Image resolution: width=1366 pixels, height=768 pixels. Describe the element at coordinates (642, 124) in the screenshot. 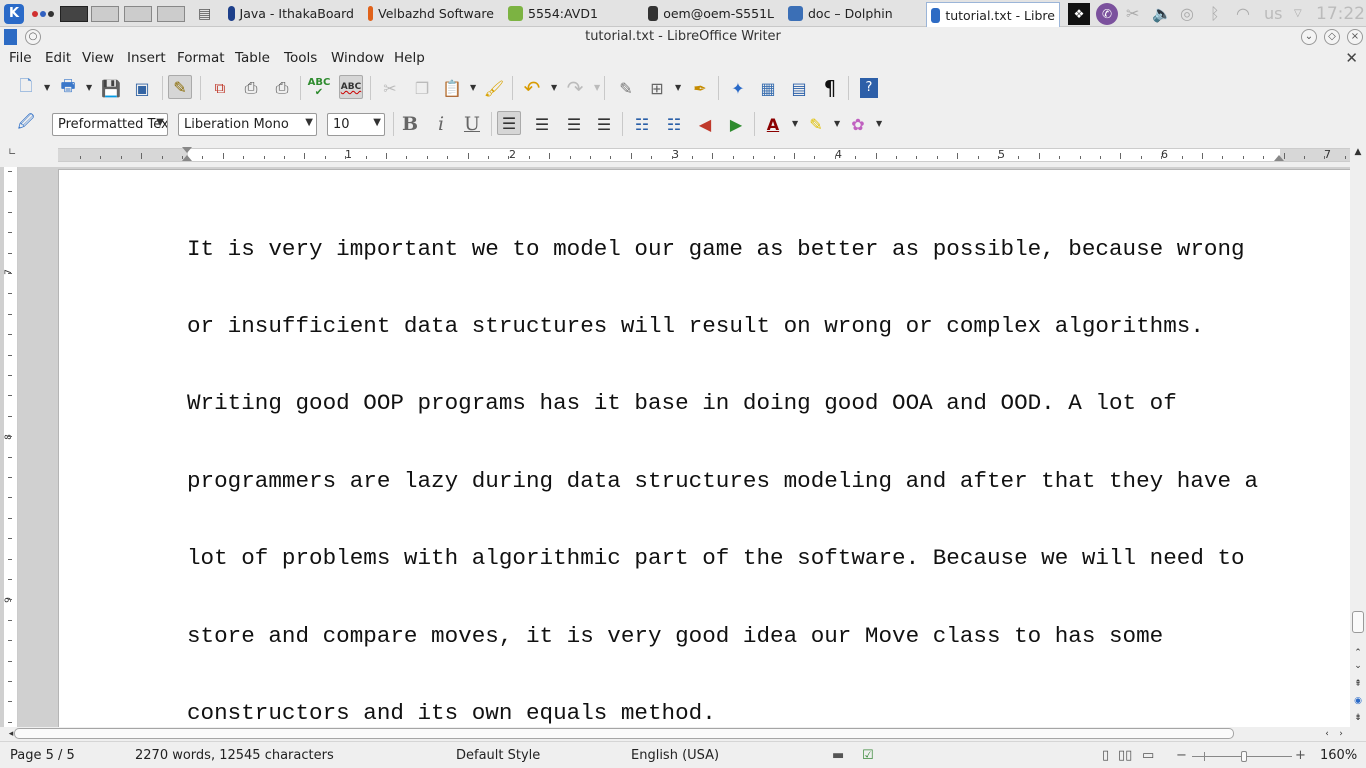

I see `numbered-list-icon: ☷` at that location.